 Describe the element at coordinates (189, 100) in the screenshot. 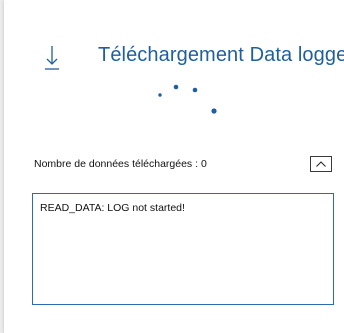

I see `loading-dots-icon` at that location.